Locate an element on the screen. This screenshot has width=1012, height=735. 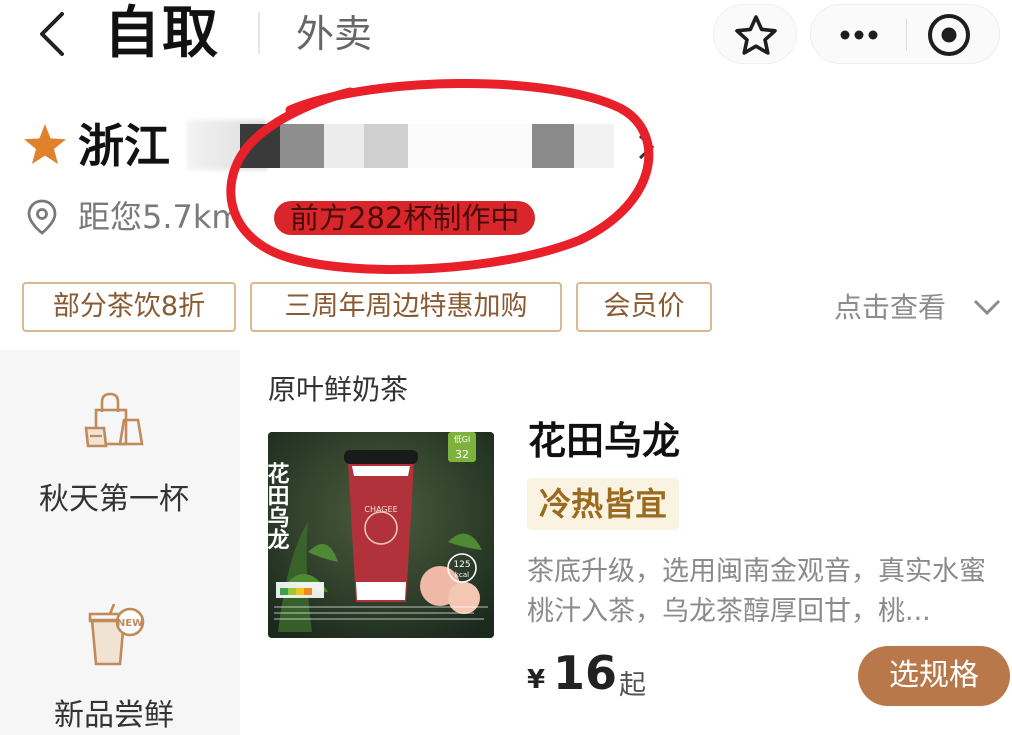
price-suffix: 起 is located at coordinates (632, 685).